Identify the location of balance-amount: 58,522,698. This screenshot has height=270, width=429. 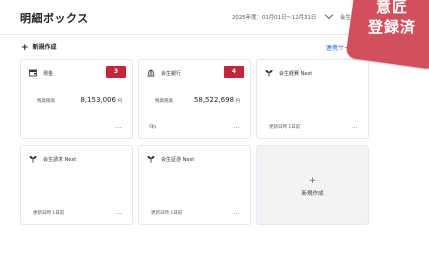
(213, 100).